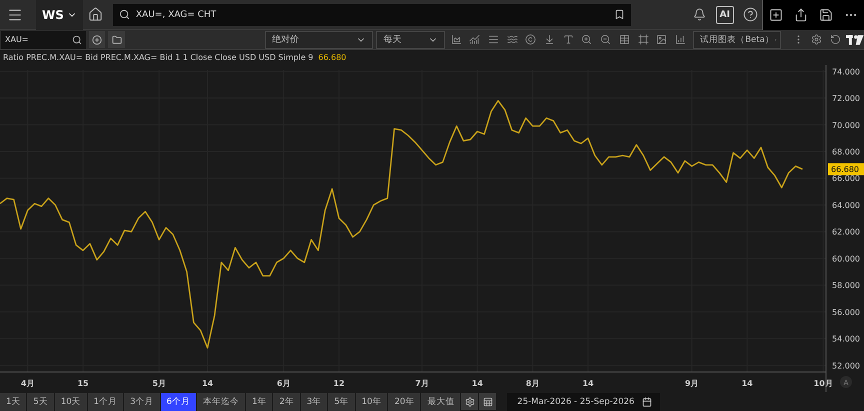 The width and height of the screenshot is (864, 411). I want to click on date-range-field: 25-Mar-2026 - 25-Sep-2026, so click(583, 401).